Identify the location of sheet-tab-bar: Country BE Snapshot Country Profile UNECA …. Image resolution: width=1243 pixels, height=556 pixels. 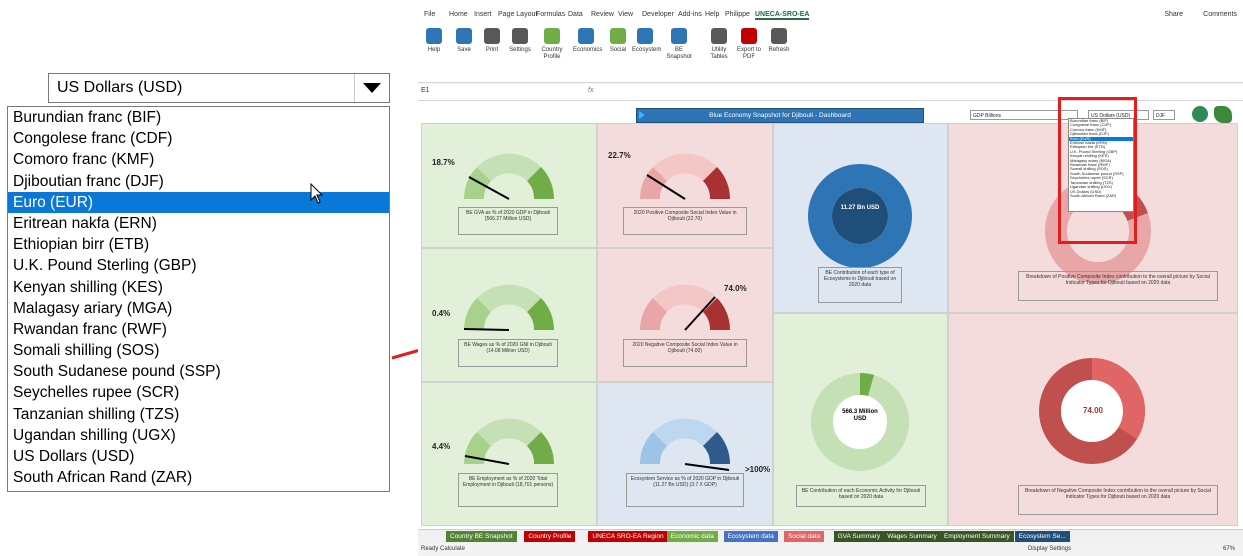
(830, 536).